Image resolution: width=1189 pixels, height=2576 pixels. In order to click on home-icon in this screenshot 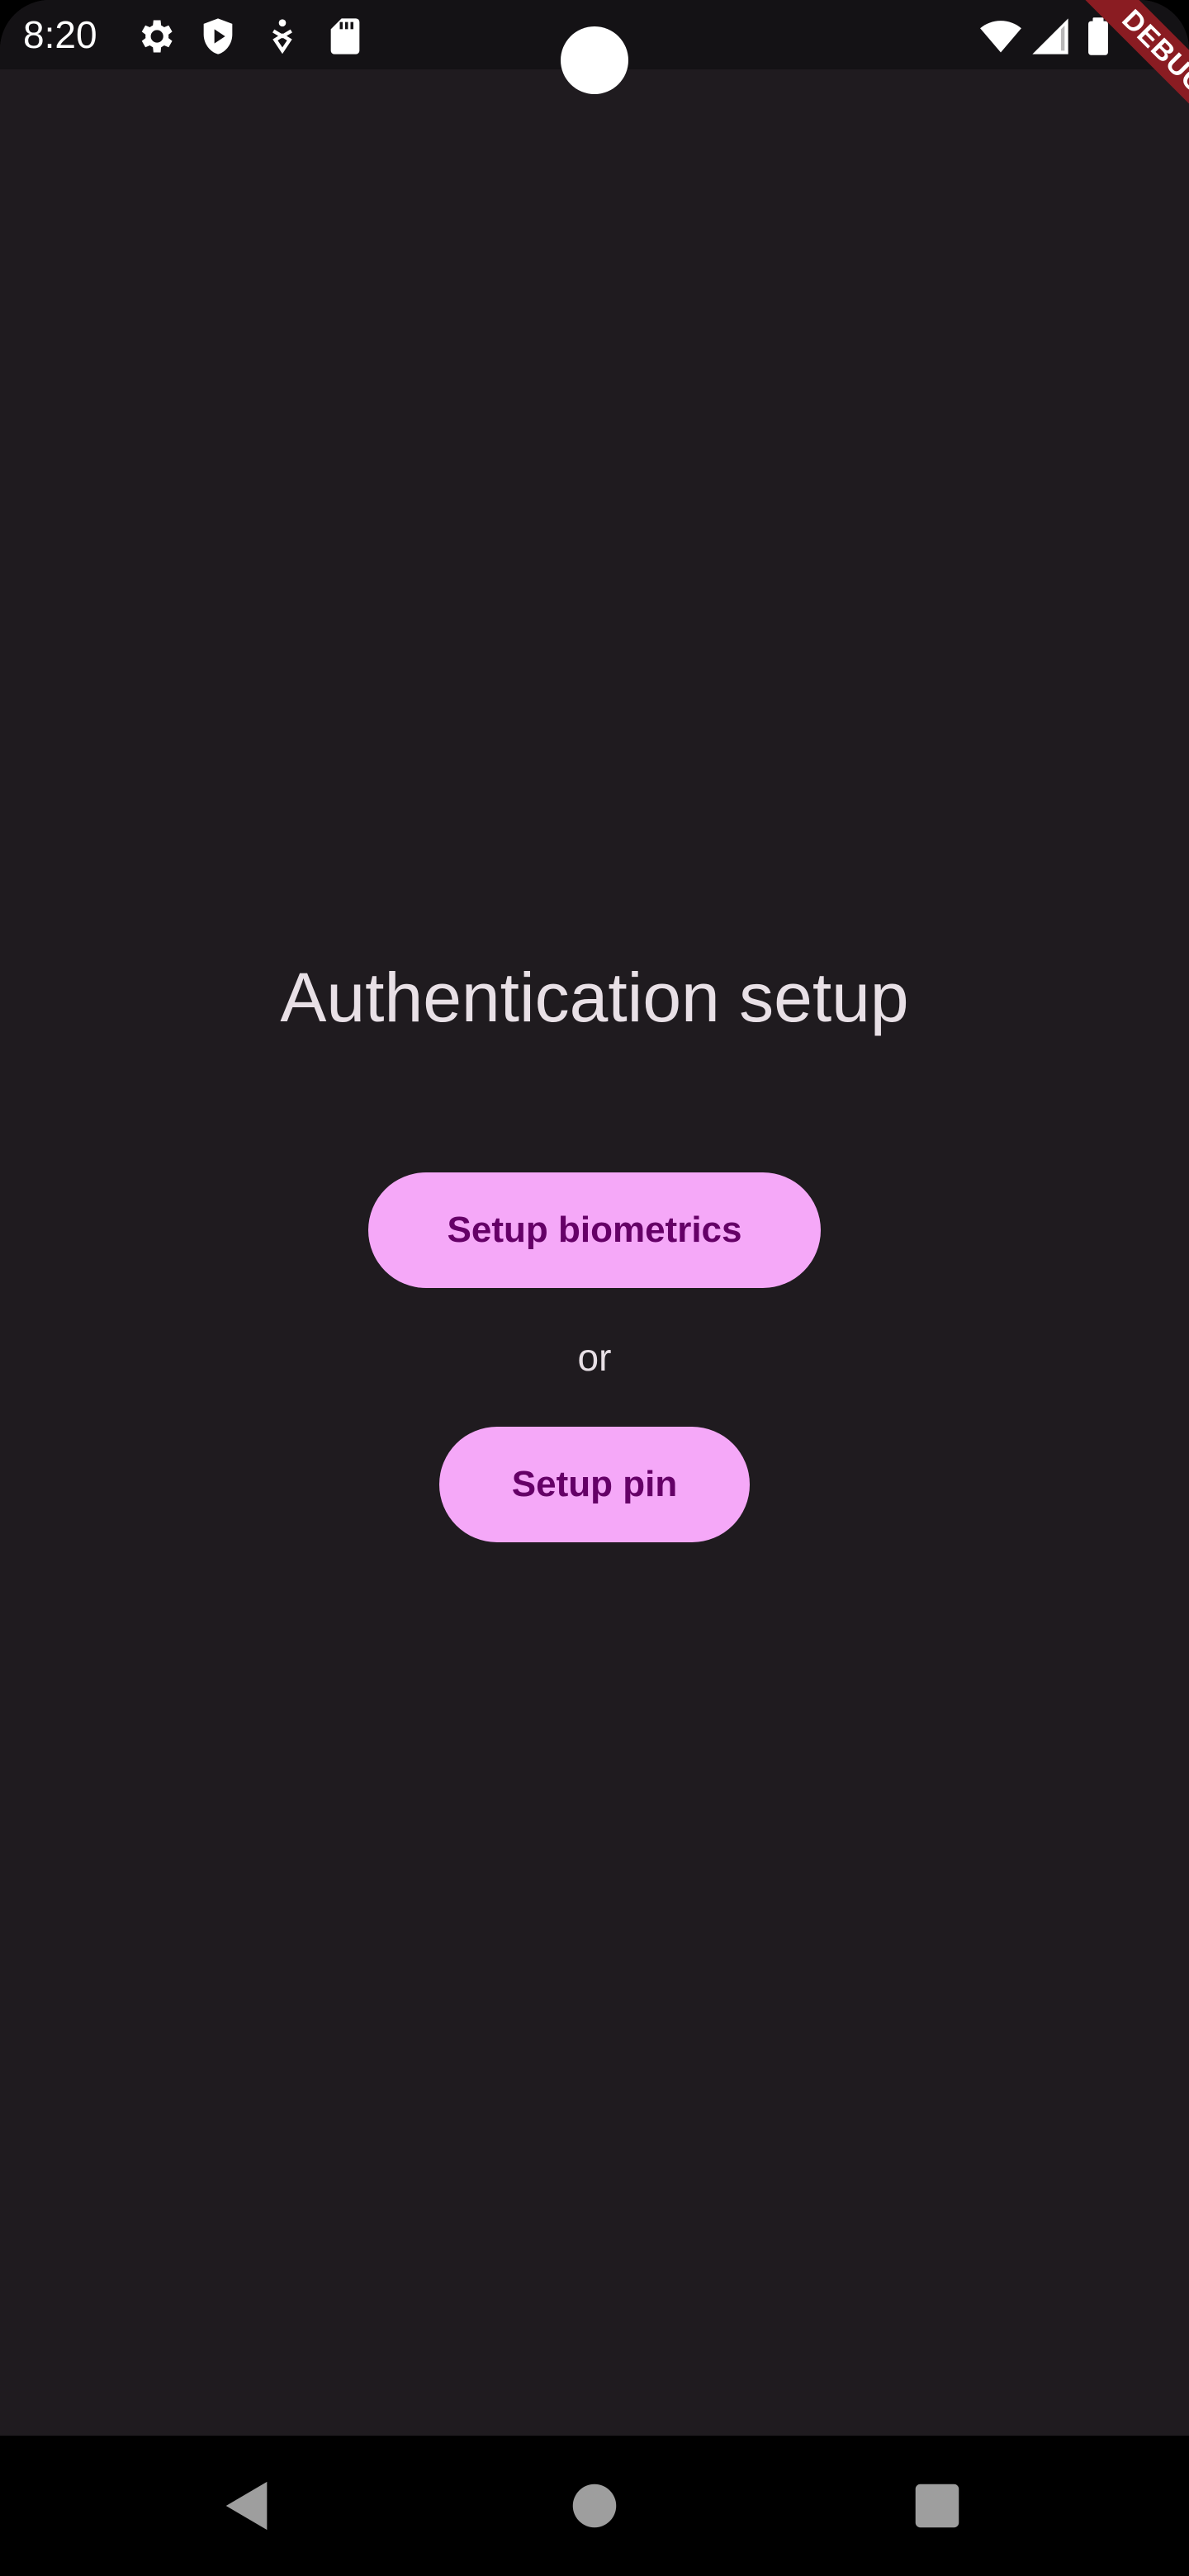, I will do `click(594, 2506)`.